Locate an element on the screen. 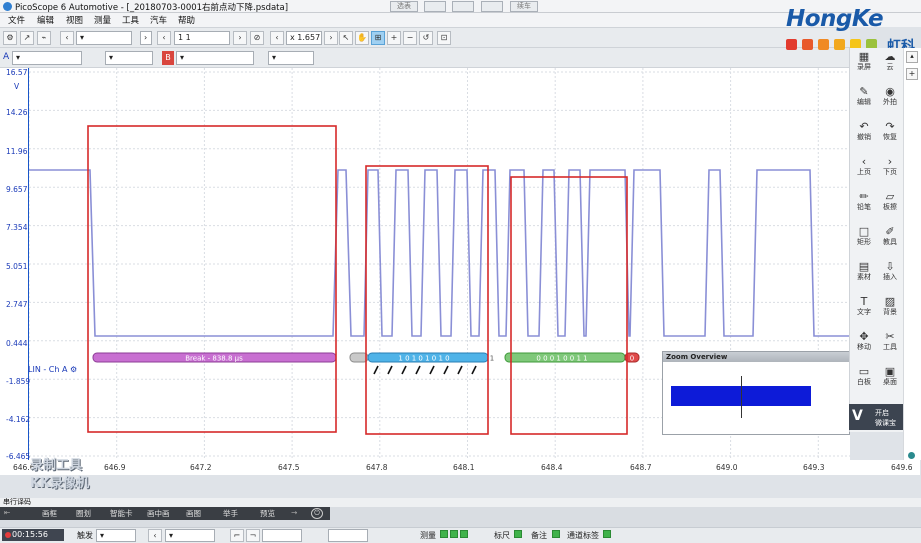 This screenshot has width=921, height=543. measure-controls is located at coordinates (455, 534).